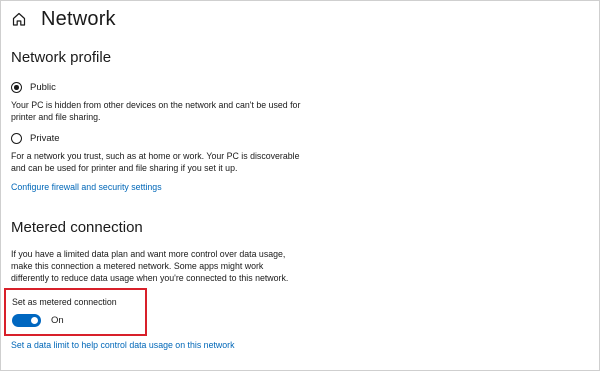 The height and width of the screenshot is (371, 600). I want to click on metered-connection-heading: Metered connection, so click(77, 227).